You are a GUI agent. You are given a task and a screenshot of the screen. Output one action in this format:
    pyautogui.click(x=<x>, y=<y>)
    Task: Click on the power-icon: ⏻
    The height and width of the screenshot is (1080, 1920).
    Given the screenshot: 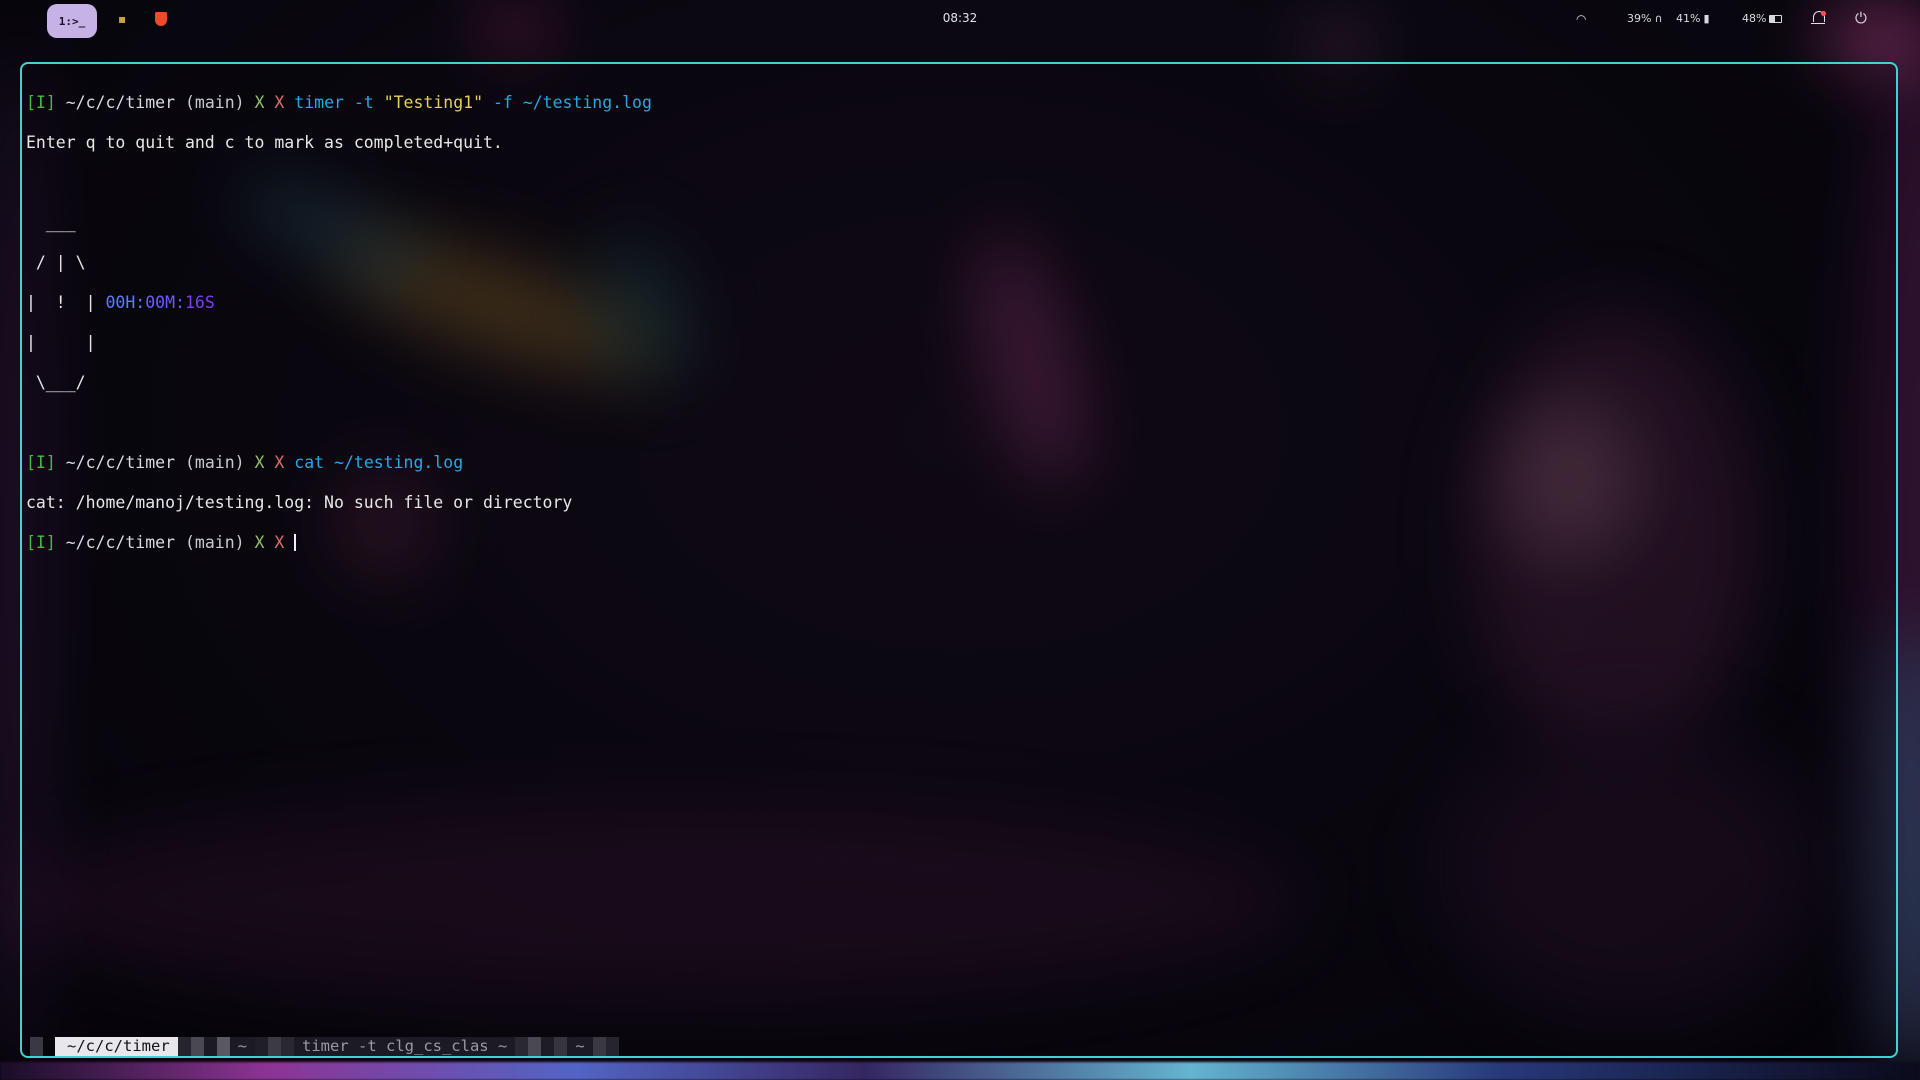 What is the action you would take?
    pyautogui.click(x=1861, y=18)
    